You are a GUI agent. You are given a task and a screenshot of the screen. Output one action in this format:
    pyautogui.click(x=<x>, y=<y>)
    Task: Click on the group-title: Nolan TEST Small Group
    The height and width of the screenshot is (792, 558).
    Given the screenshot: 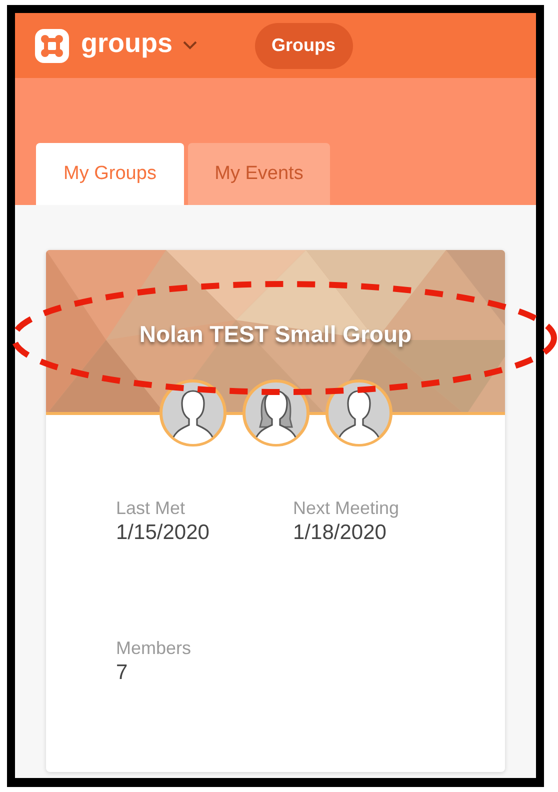 What is the action you would take?
    pyautogui.click(x=275, y=334)
    